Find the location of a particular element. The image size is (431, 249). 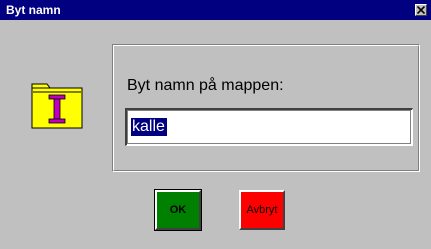

close-icon is located at coordinates (421, 10).